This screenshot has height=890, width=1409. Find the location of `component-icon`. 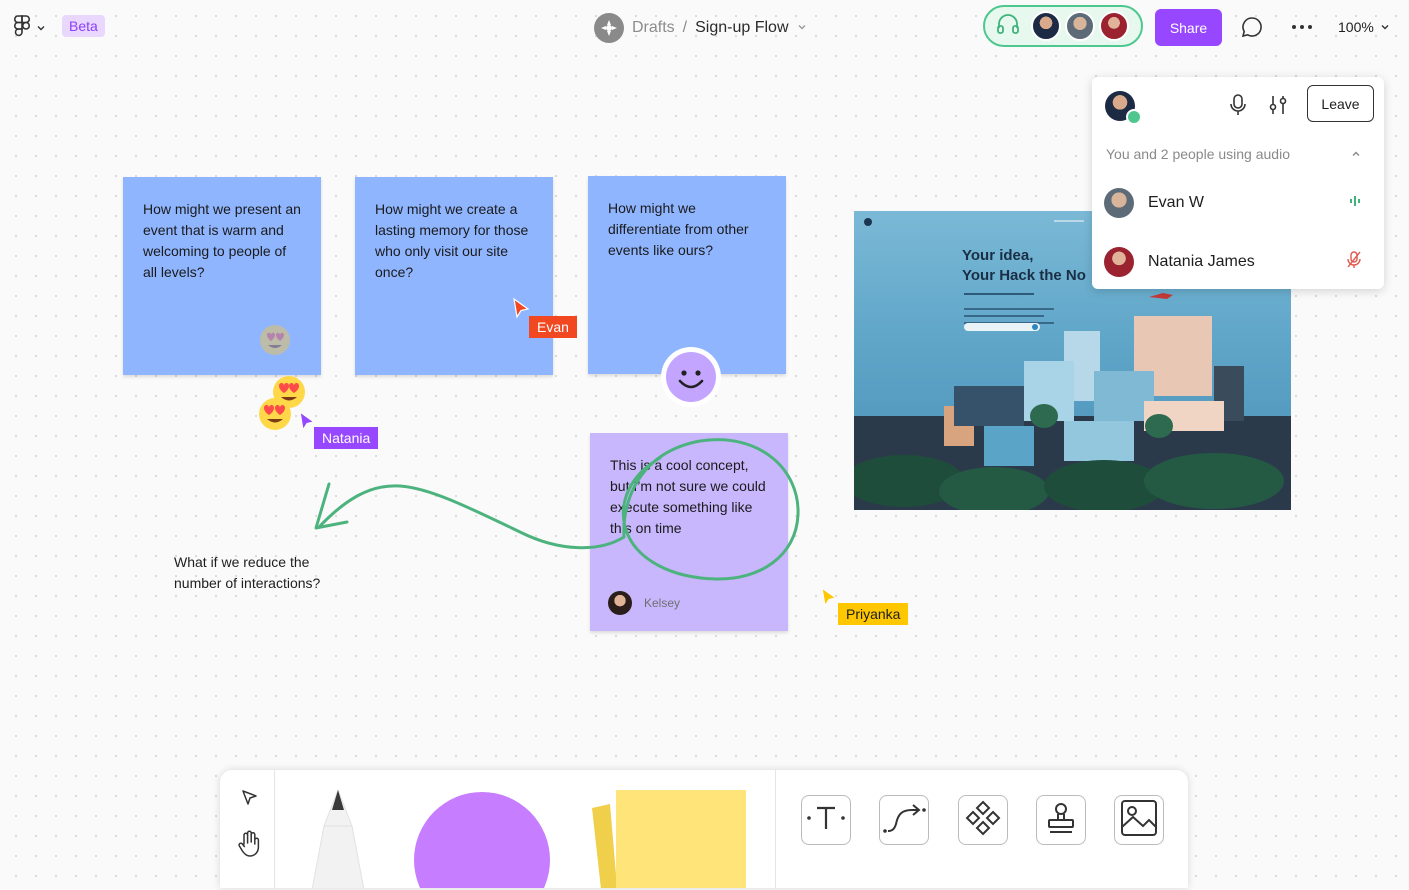

component-icon is located at coordinates (983, 820).